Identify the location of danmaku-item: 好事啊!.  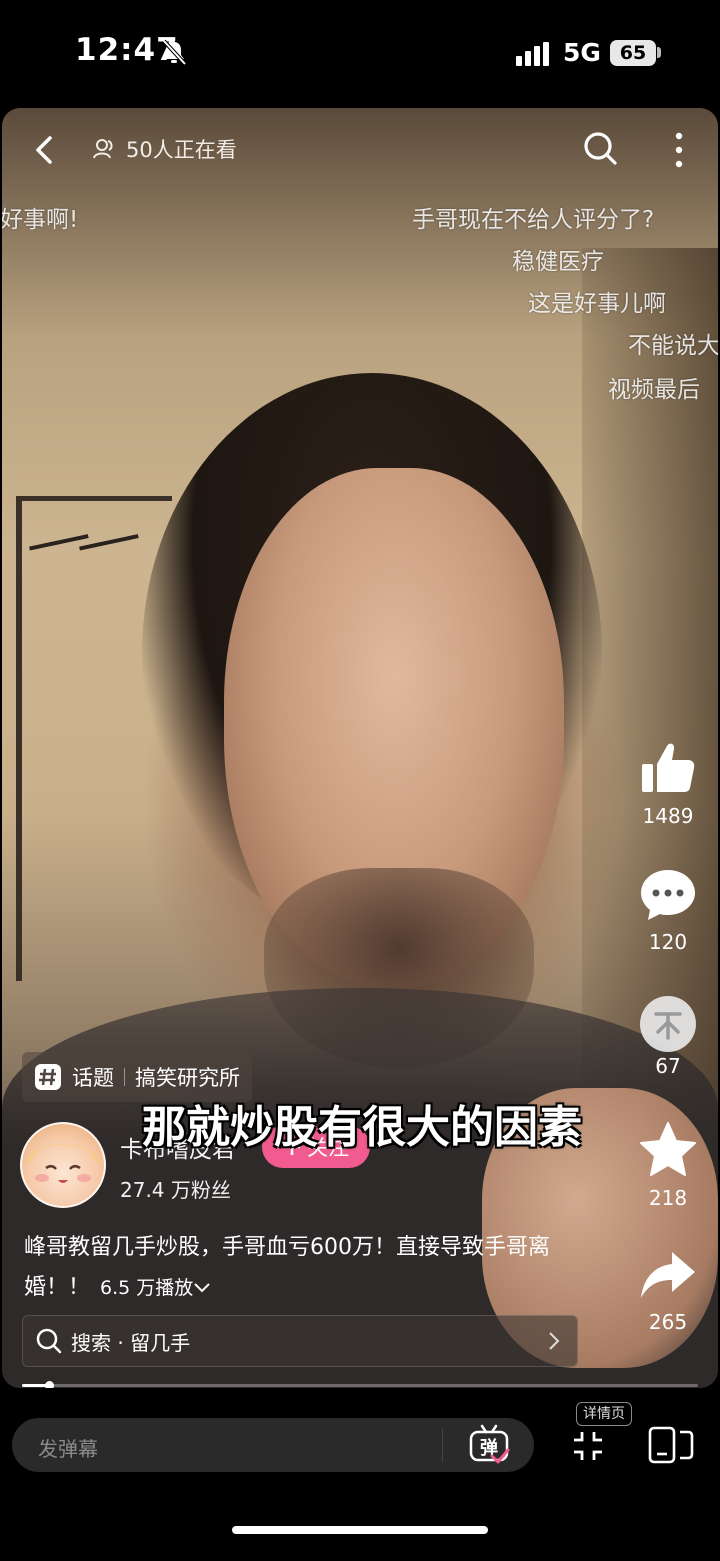
(40, 220).